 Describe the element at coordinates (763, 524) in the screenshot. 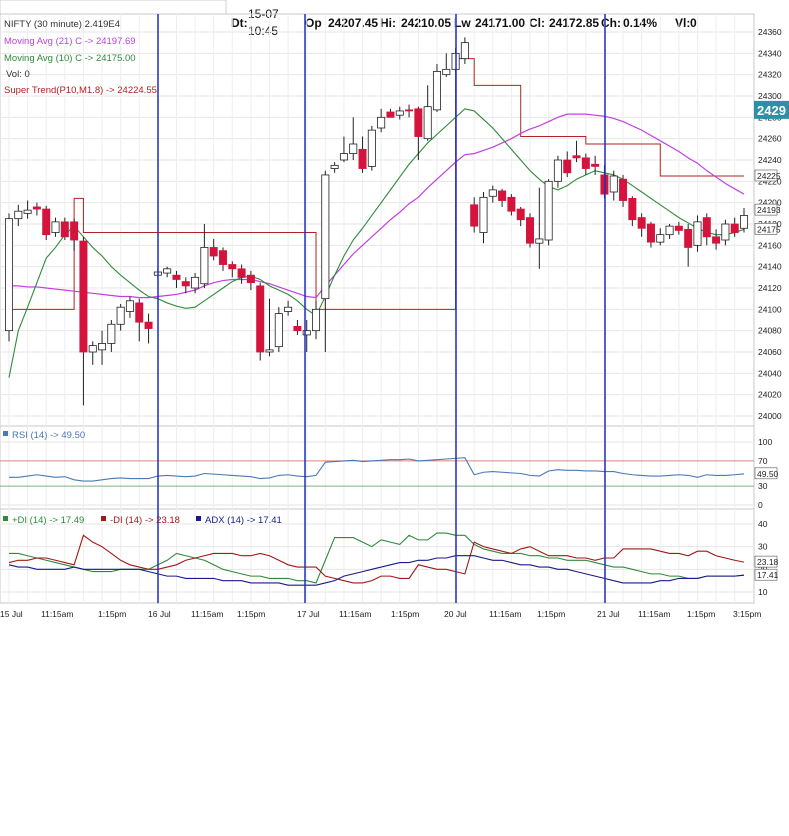

I see `dmi-tick-label: 40` at that location.